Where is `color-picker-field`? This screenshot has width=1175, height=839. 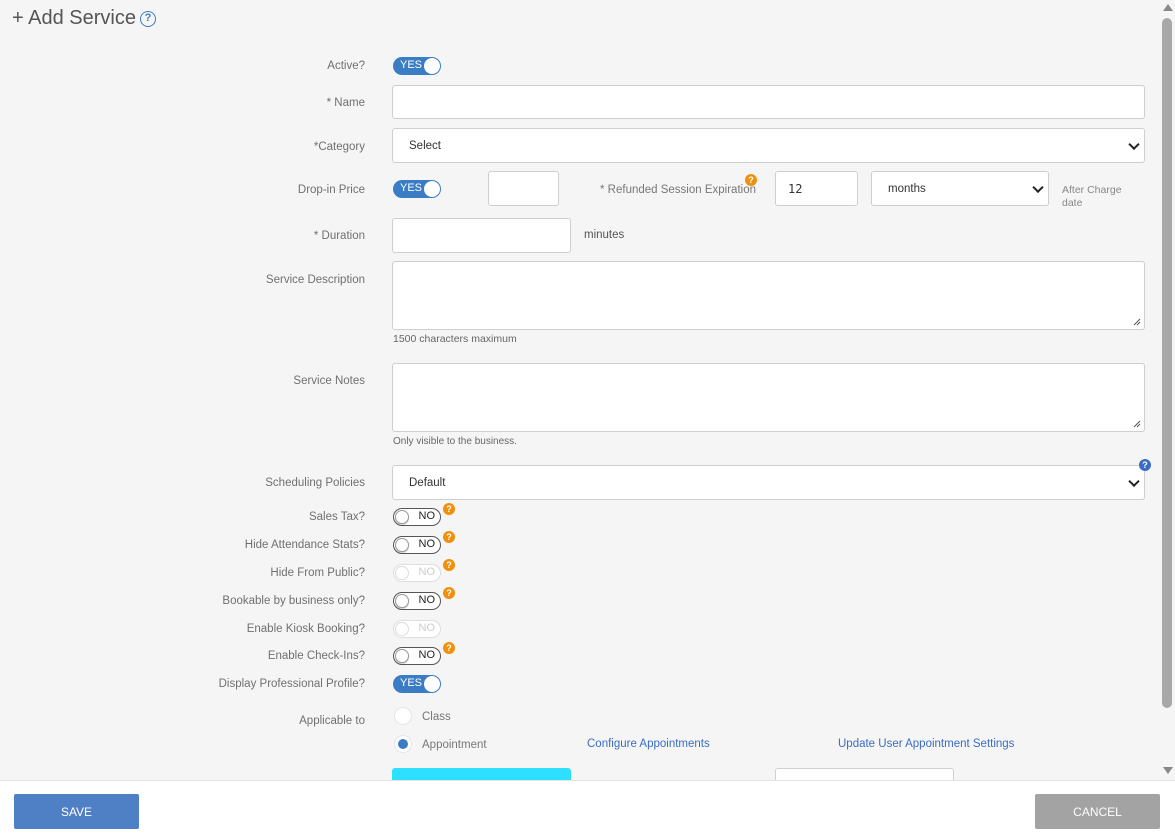
color-picker-field is located at coordinates (481, 774).